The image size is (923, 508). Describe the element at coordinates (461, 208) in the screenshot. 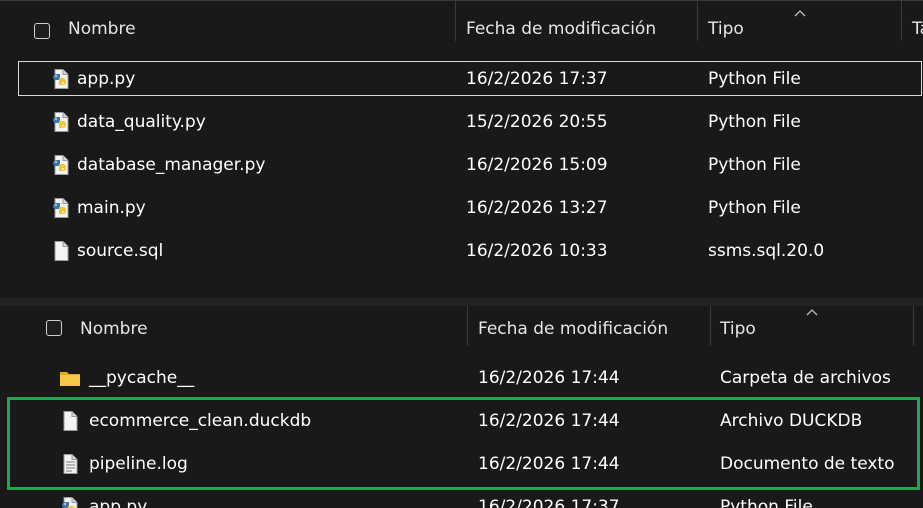

I see `file-row: main.py 16/2/2026 13:27 Python File` at that location.